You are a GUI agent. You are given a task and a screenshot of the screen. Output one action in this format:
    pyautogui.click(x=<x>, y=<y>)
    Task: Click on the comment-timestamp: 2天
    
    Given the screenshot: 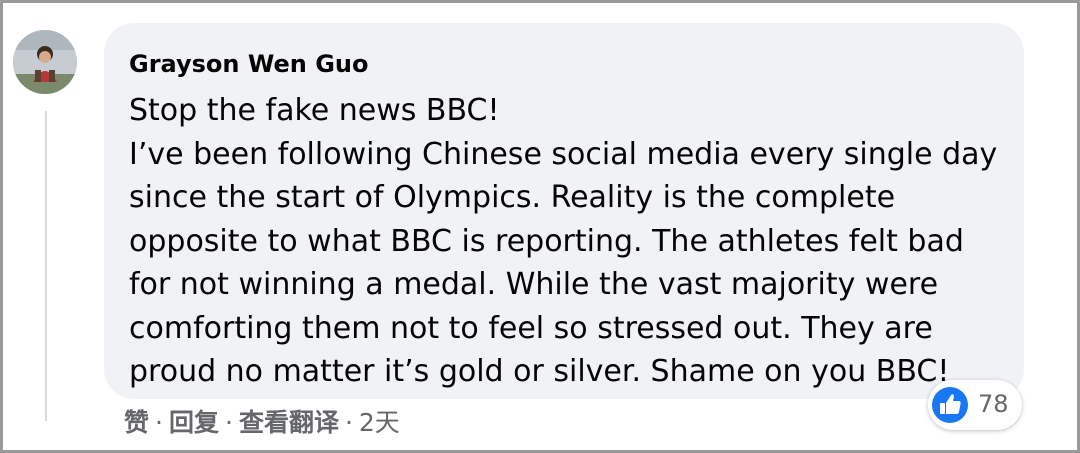 What is the action you would take?
    pyautogui.click(x=379, y=422)
    